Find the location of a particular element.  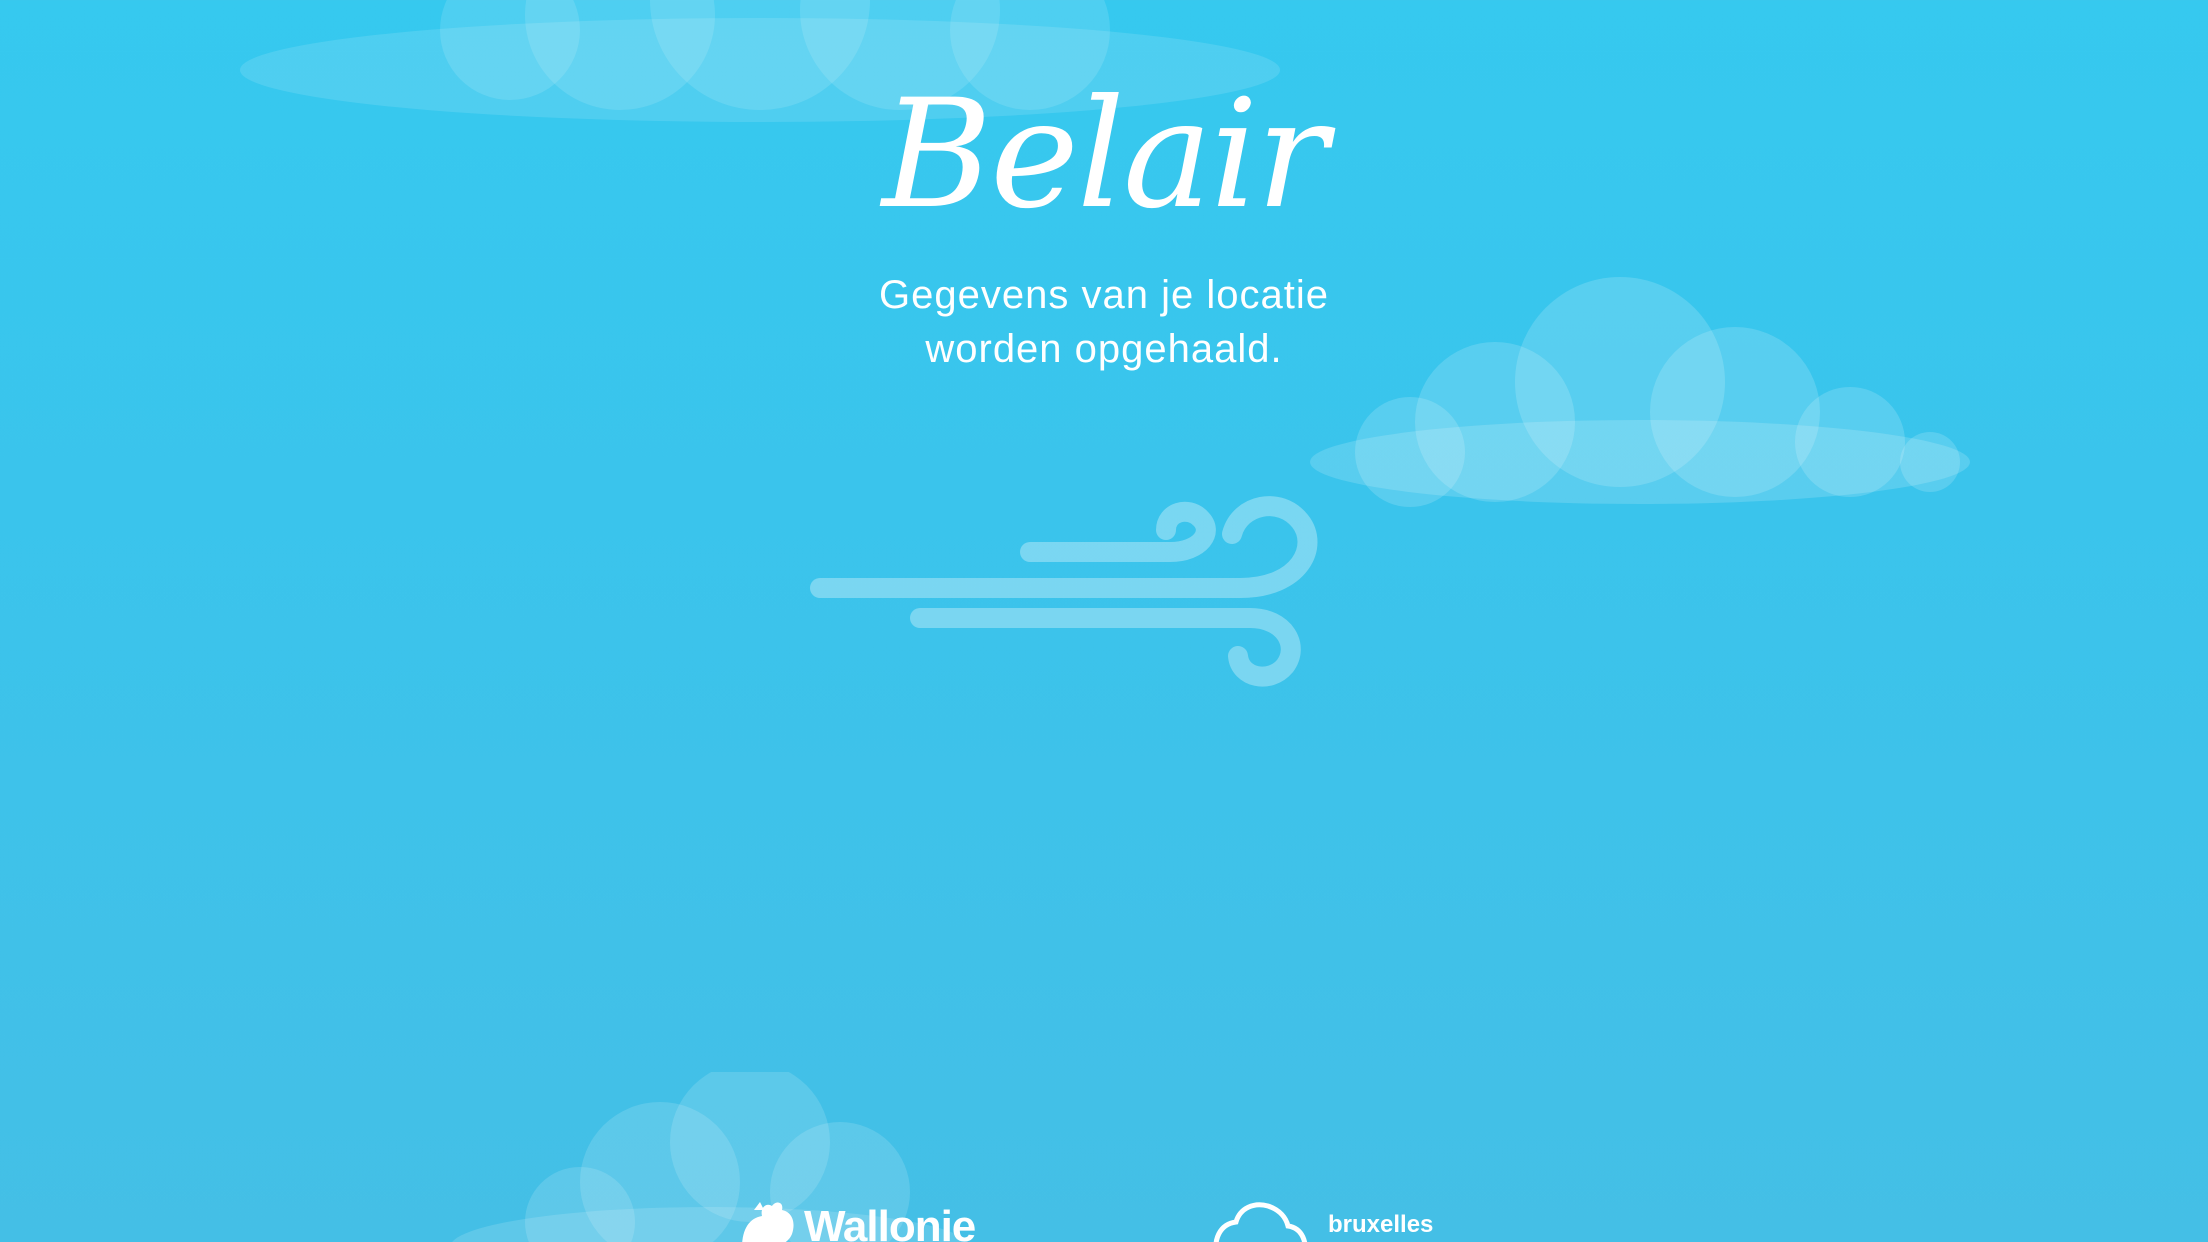

bruxelles-logo-text: bruxelles is located at coordinates (1381, 1224).